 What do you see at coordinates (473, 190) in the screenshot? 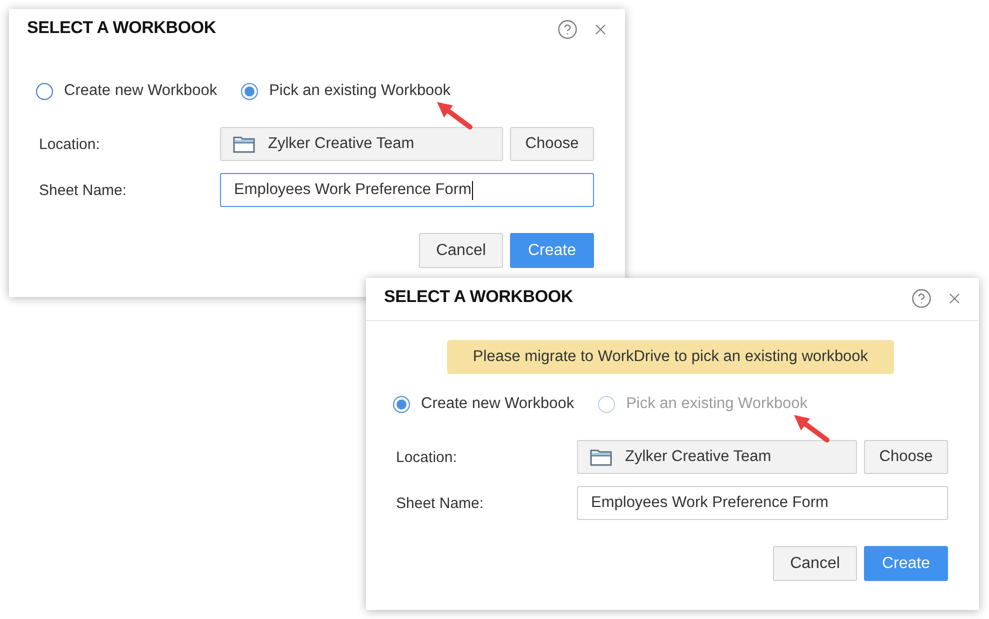
I see `text-cursor-icon` at bounding box center [473, 190].